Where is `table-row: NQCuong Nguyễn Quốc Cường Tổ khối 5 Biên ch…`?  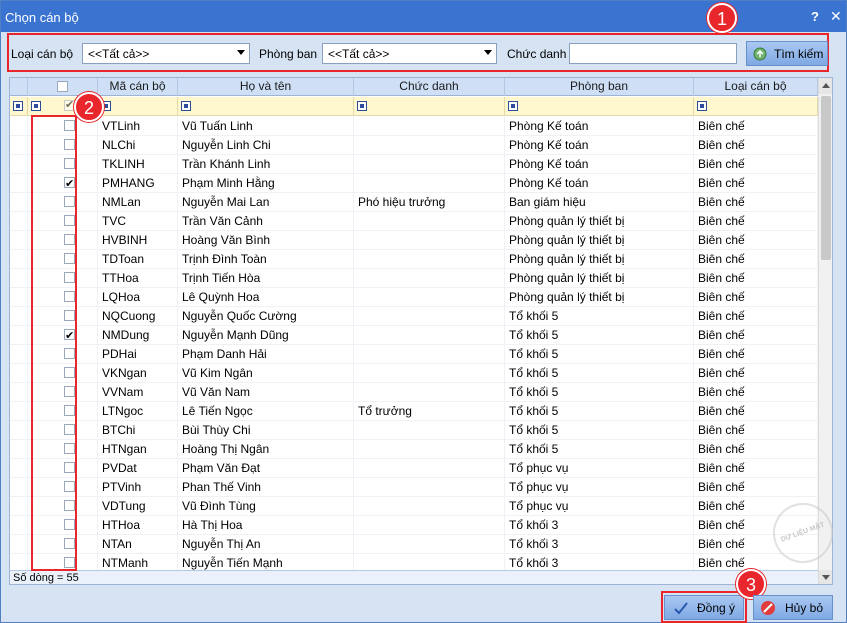 table-row: NQCuong Nguyễn Quốc Cường Tổ khối 5 Biên ch… is located at coordinates (414, 316).